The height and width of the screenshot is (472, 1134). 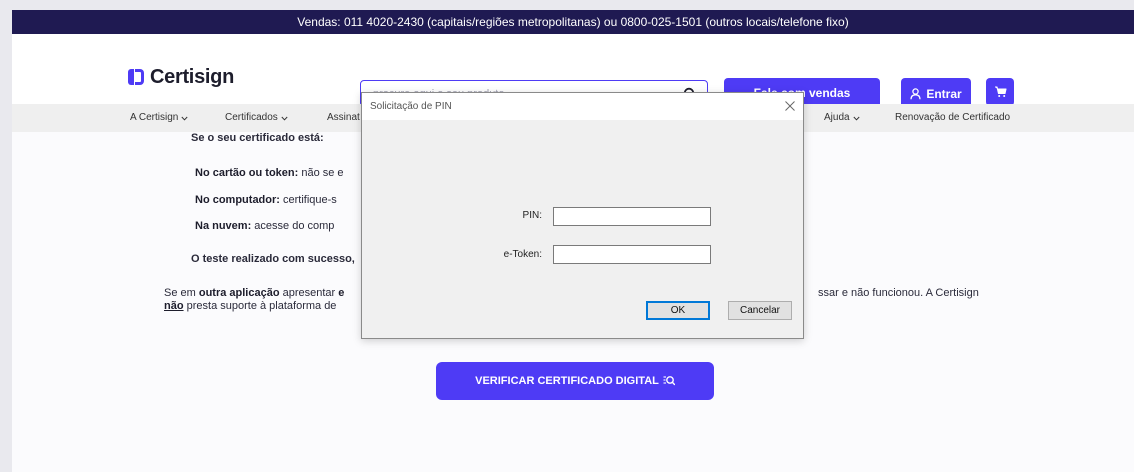 What do you see at coordinates (411, 106) in the screenshot?
I see `dialog-title: Solicitação de PIN` at bounding box center [411, 106].